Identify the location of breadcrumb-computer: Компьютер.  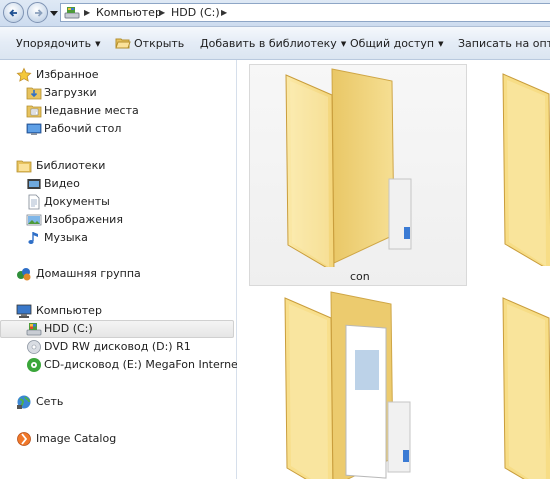
(129, 12).